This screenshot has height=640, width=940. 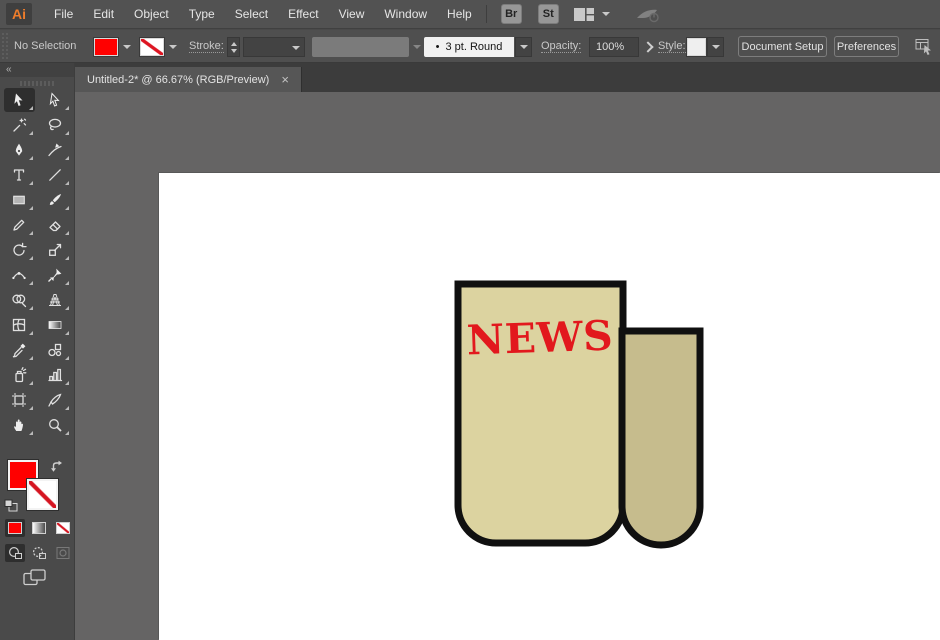 I want to click on menu-item-edit: Edit, so click(x=103, y=14).